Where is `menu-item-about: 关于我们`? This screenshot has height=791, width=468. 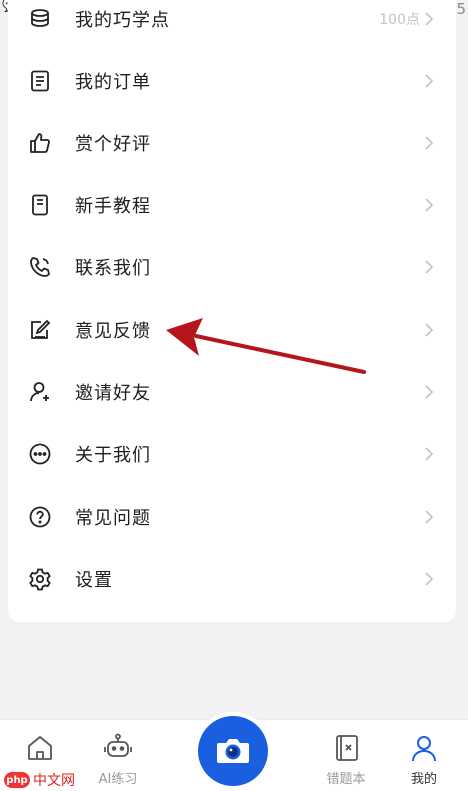 menu-item-about: 关于我们 is located at coordinates (232, 454).